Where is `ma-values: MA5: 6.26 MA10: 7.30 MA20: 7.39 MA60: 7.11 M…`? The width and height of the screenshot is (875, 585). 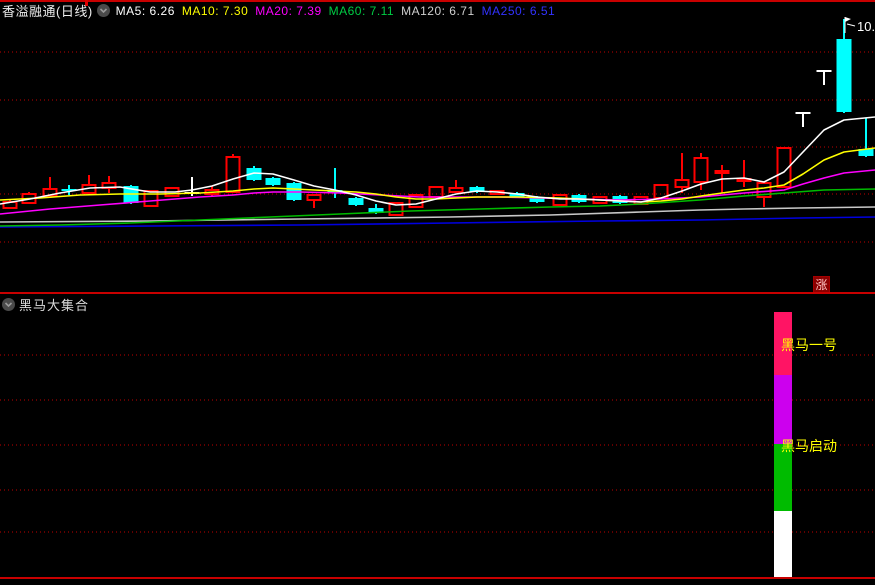
ma-values: MA5: 6.26 MA10: 7.30 MA20: 7.39 MA60: 7.11 M… is located at coordinates (339, 11).